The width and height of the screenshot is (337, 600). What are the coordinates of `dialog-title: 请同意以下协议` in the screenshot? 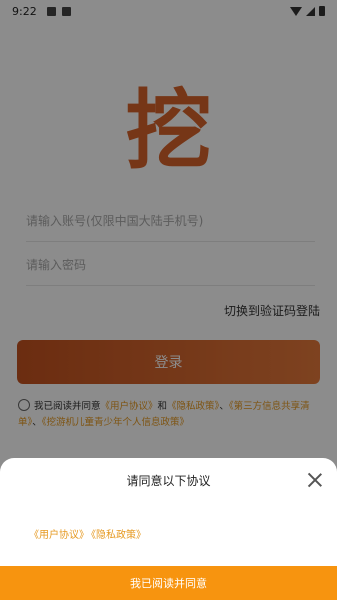 It's located at (168, 481).